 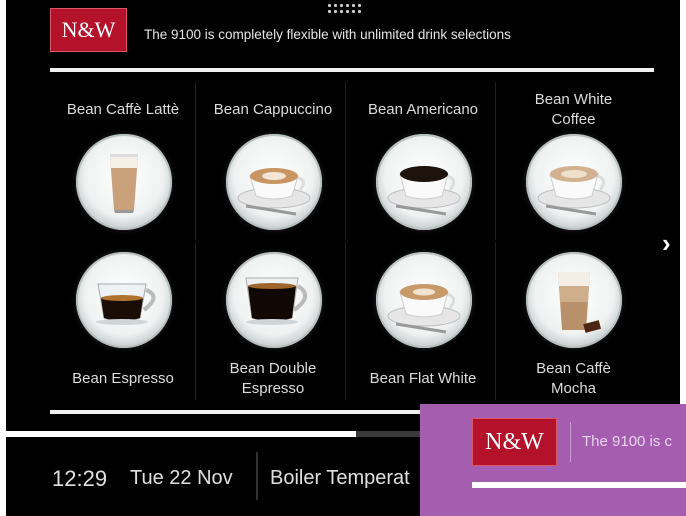 What do you see at coordinates (240, 412) in the screenshot?
I see `grid-bottom-divider` at bounding box center [240, 412].